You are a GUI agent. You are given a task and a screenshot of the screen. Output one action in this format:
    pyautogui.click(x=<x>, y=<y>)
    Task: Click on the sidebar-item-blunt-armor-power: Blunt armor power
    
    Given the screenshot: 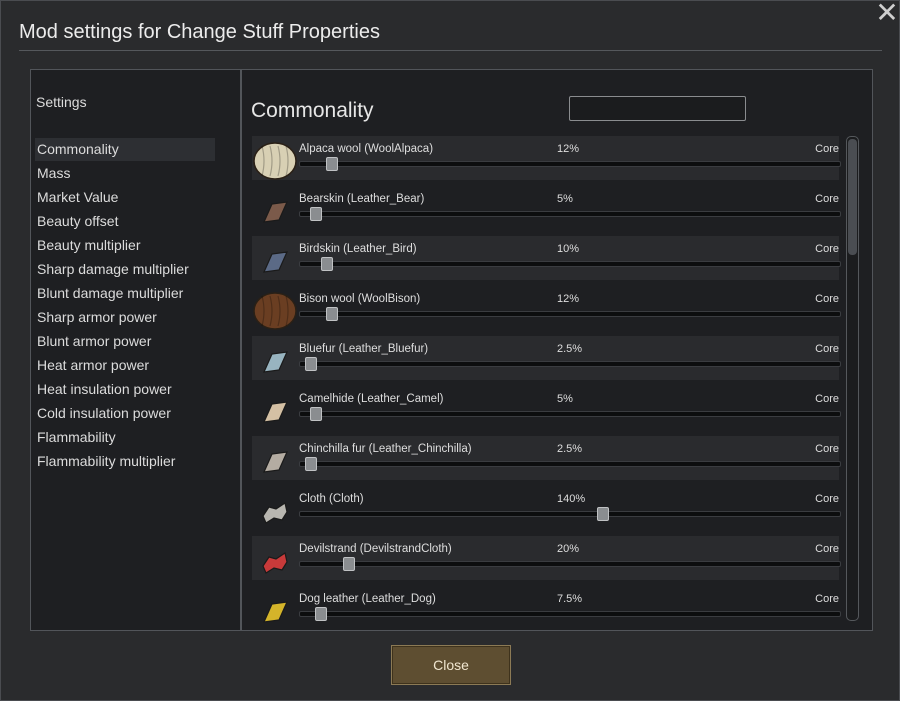 What is the action you would take?
    pyautogui.click(x=125, y=341)
    